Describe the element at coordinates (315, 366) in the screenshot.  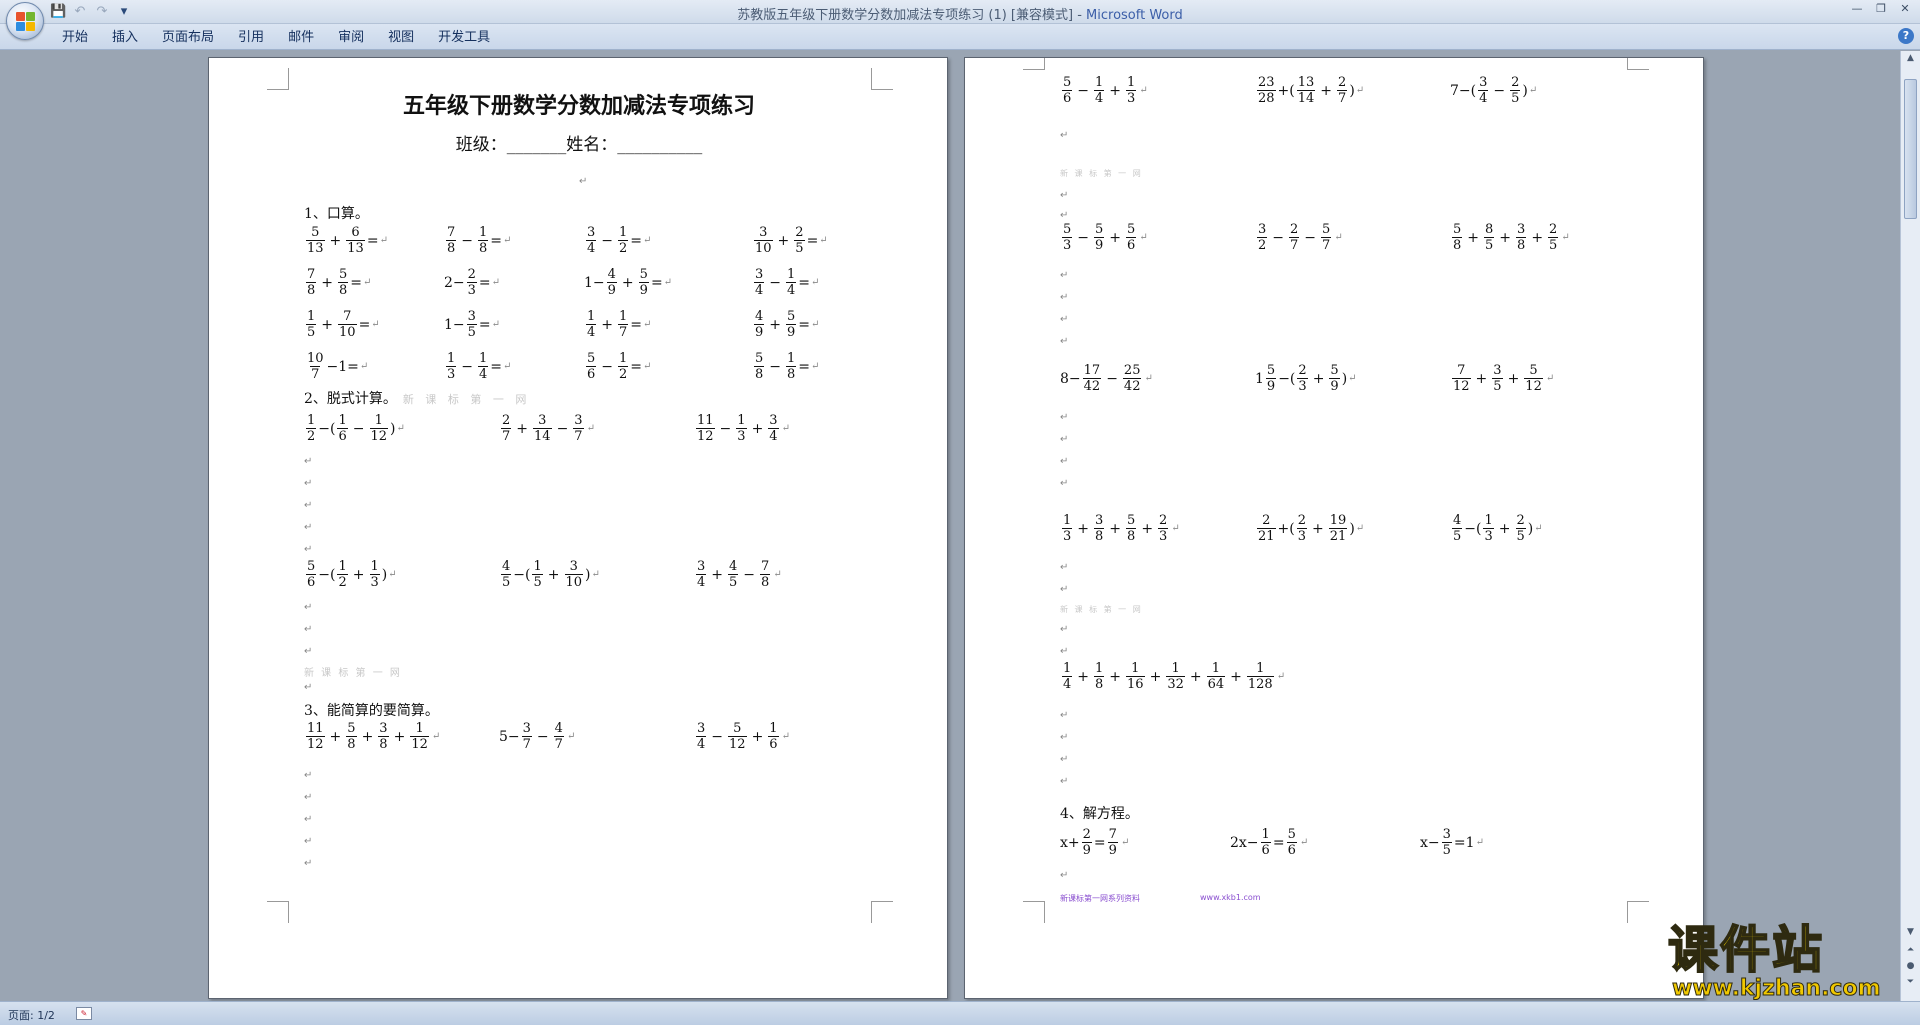
I see `fraction: 10 7` at that location.